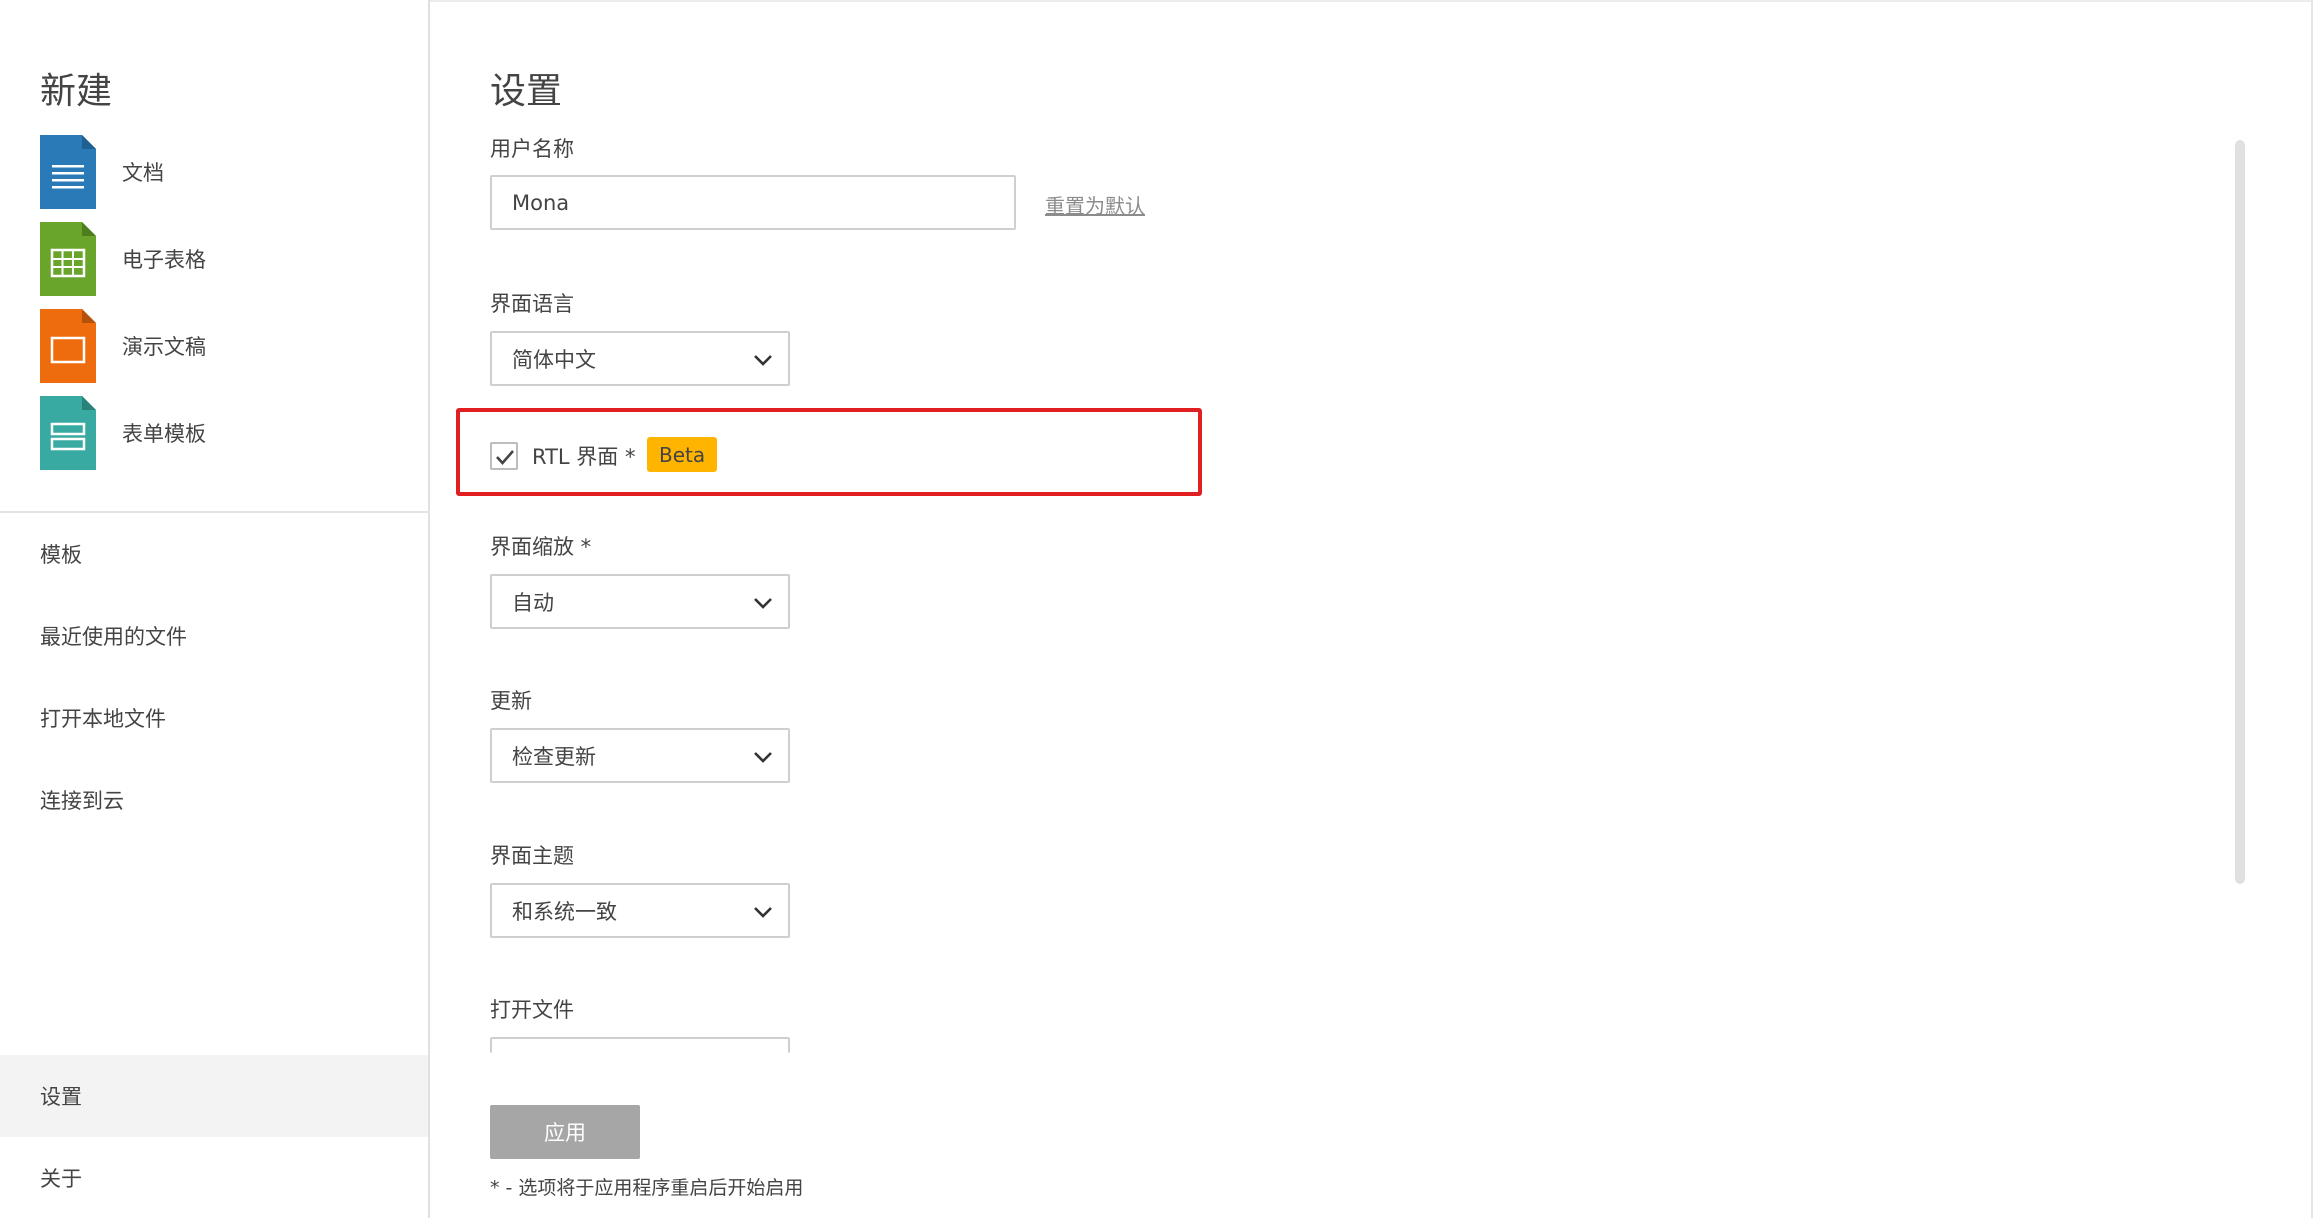 The image size is (2313, 1218). Describe the element at coordinates (640, 910) in the screenshot. I see `theme-select: 和系统一致` at that location.